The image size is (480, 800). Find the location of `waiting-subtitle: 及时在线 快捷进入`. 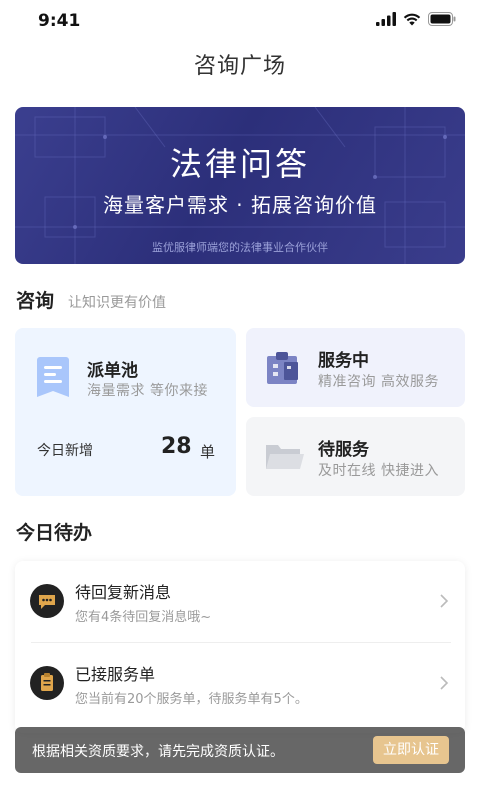

waiting-subtitle: 及时在线 快捷进入 is located at coordinates (378, 471).